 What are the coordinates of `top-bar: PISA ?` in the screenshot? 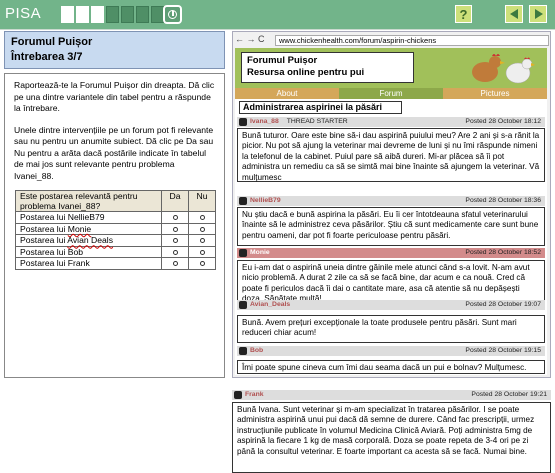 It's located at (277, 14).